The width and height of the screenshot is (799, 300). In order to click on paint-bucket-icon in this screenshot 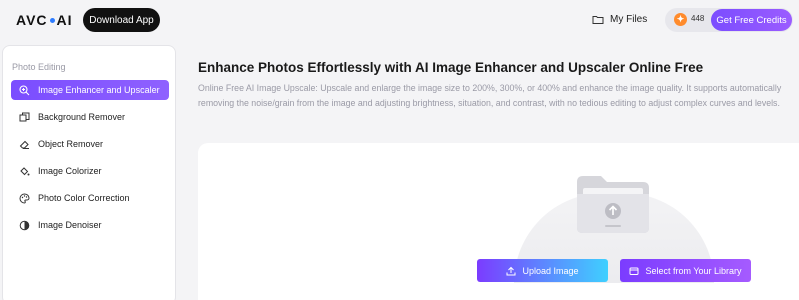, I will do `click(25, 170)`.